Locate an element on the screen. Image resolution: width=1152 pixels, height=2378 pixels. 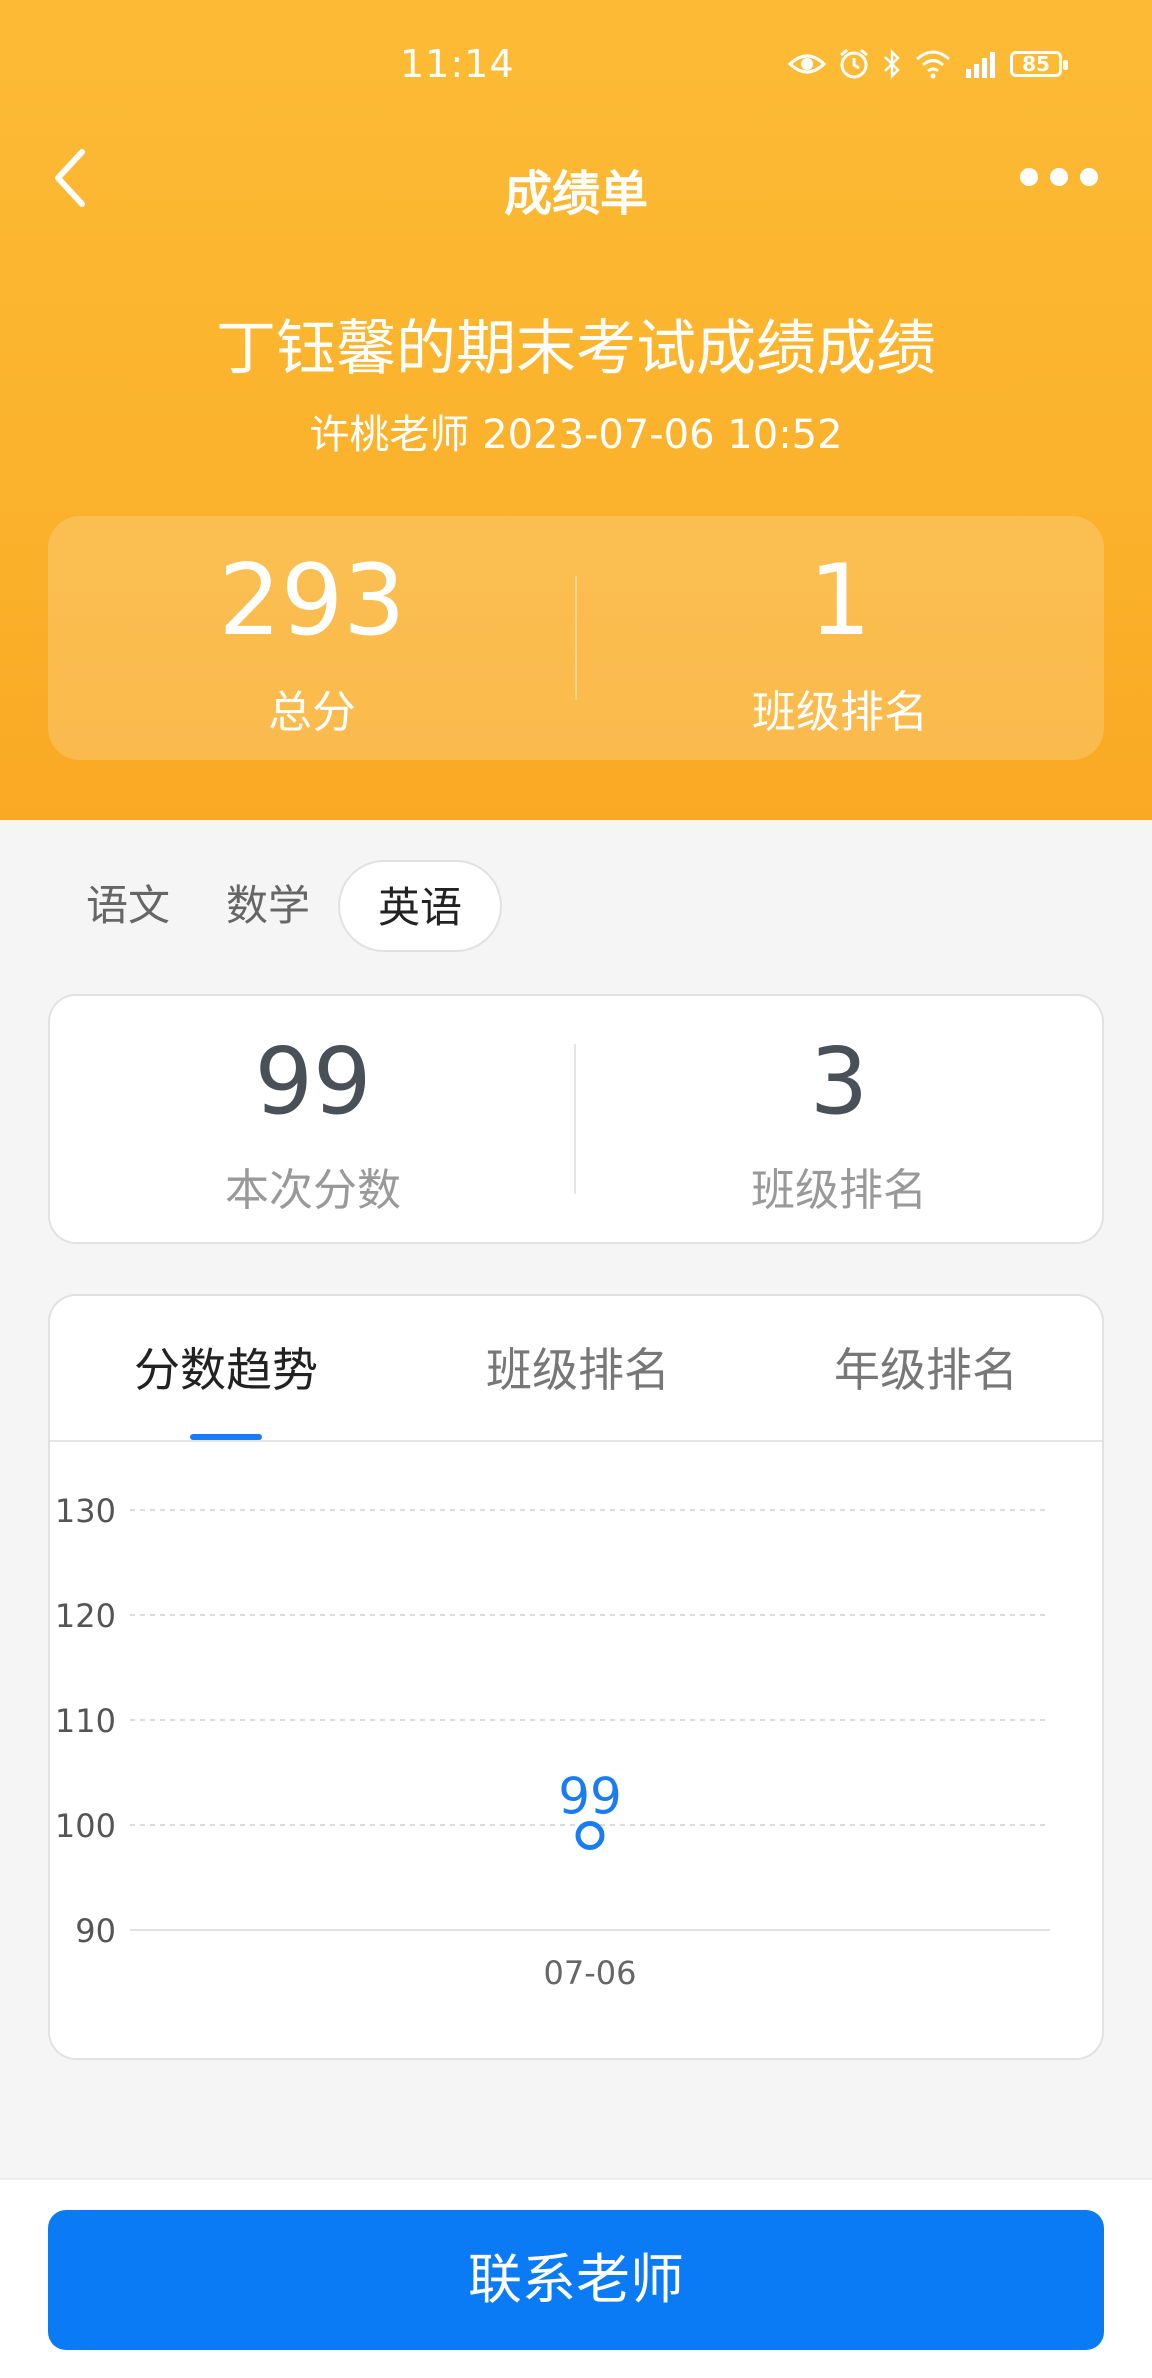
contact-teacher-button: 联系老师 is located at coordinates (576, 2280).